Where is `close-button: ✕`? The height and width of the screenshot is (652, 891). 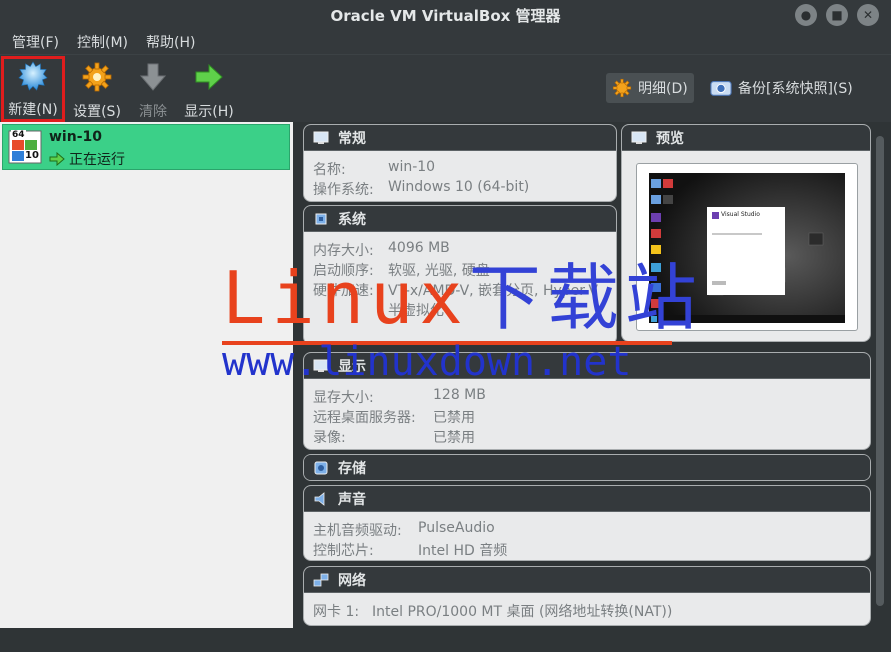
close-button: ✕ is located at coordinates (868, 15).